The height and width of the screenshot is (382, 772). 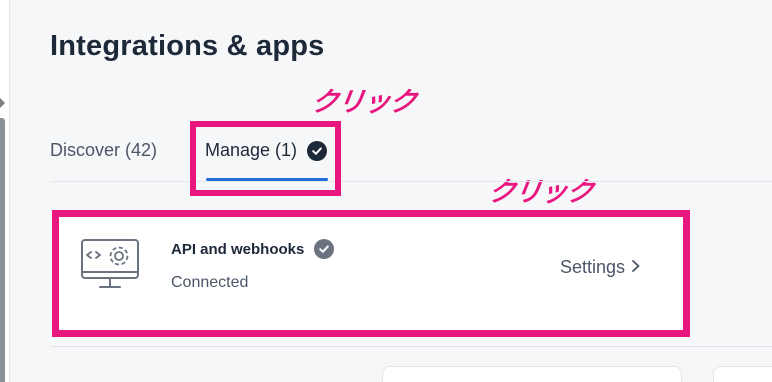 I want to click on tab-manage: Manage (1), so click(x=266, y=150).